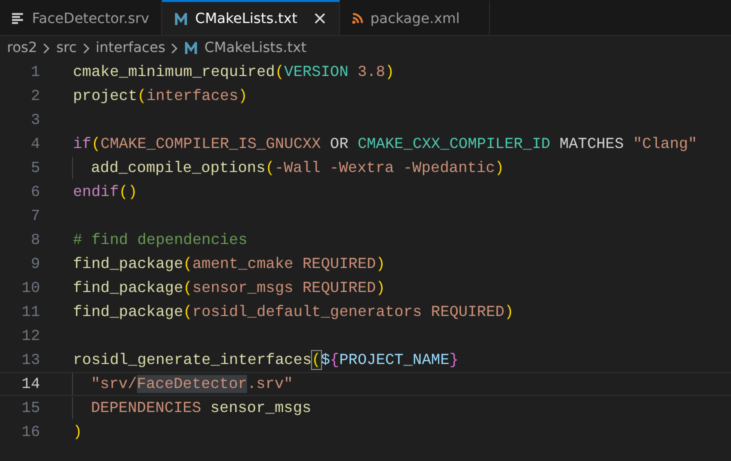 Image resolution: width=731 pixels, height=461 pixels. Describe the element at coordinates (266, 360) in the screenshot. I see `code-line: rosidl_generate_interfaces(${PROJECT_NAME}` at that location.